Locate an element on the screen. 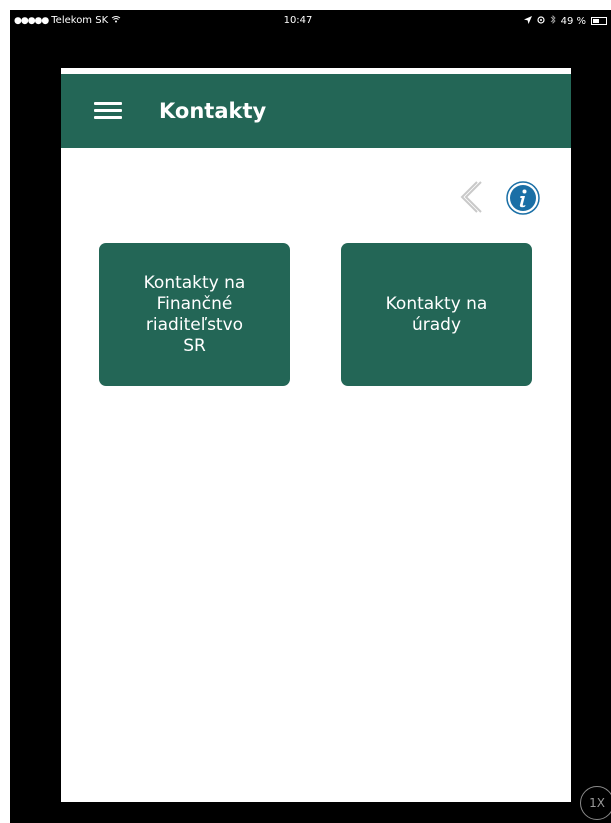 The height and width of the screenshot is (823, 611). alarm-icon is located at coordinates (540, 21).